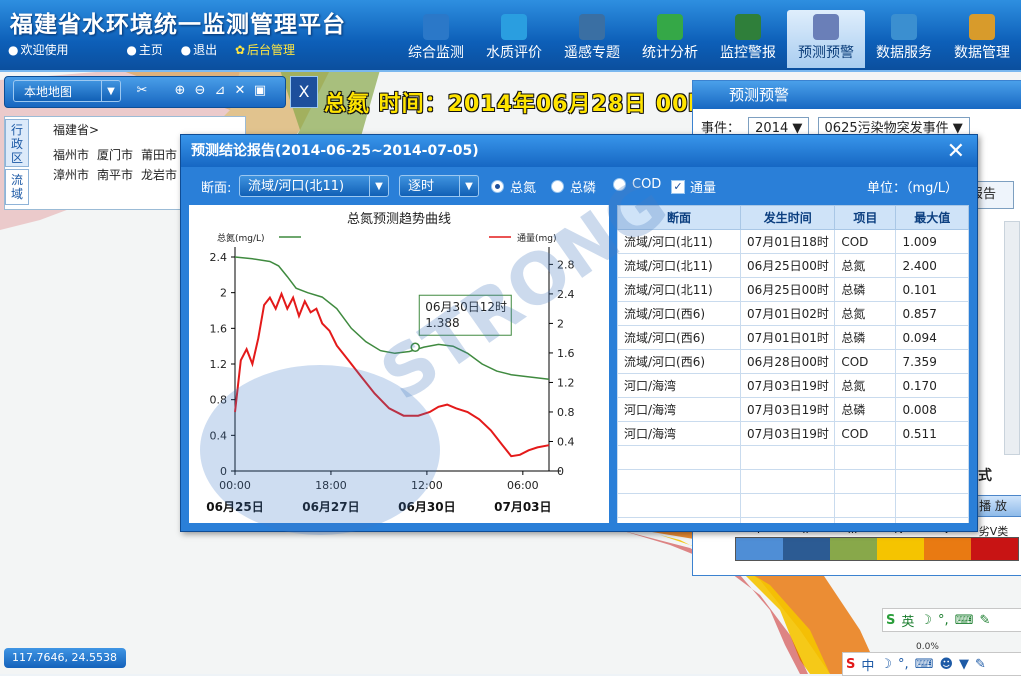 The width and height of the screenshot is (1021, 676). Describe the element at coordinates (67, 91) in the screenshot. I see `basemap-select: 本地地图 ▼` at that location.